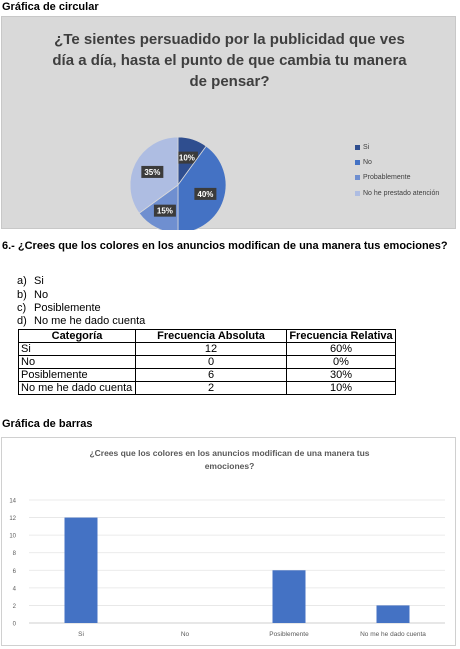  I want to click on svg-text: 10%, so click(187, 158).